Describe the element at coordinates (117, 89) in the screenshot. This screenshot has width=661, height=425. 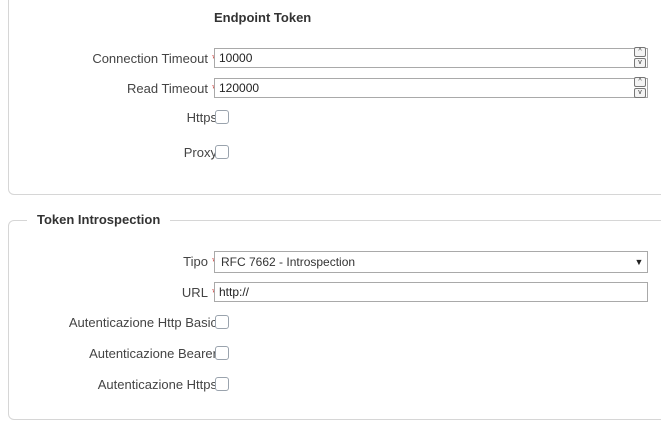
I see `read-timeout-label-wrap: Read Timeout*` at that location.